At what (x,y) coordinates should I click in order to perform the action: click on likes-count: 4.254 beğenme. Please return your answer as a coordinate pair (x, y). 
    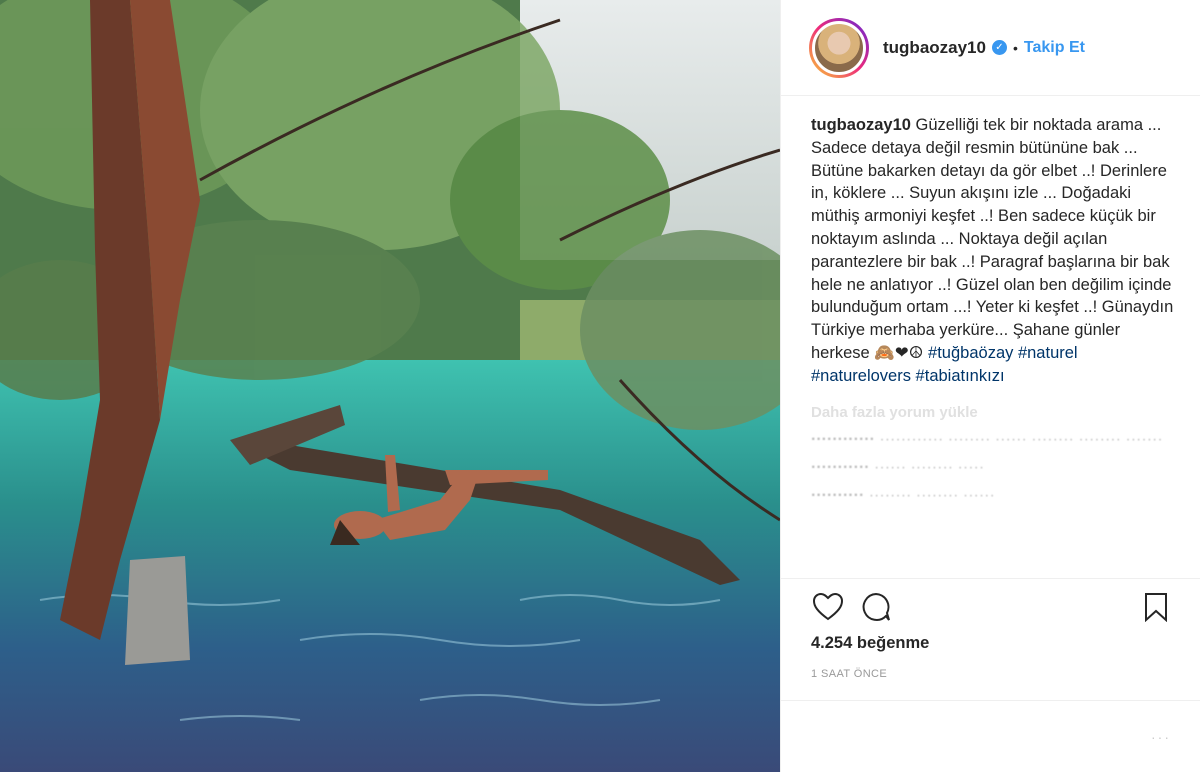
    Looking at the image, I should click on (870, 643).